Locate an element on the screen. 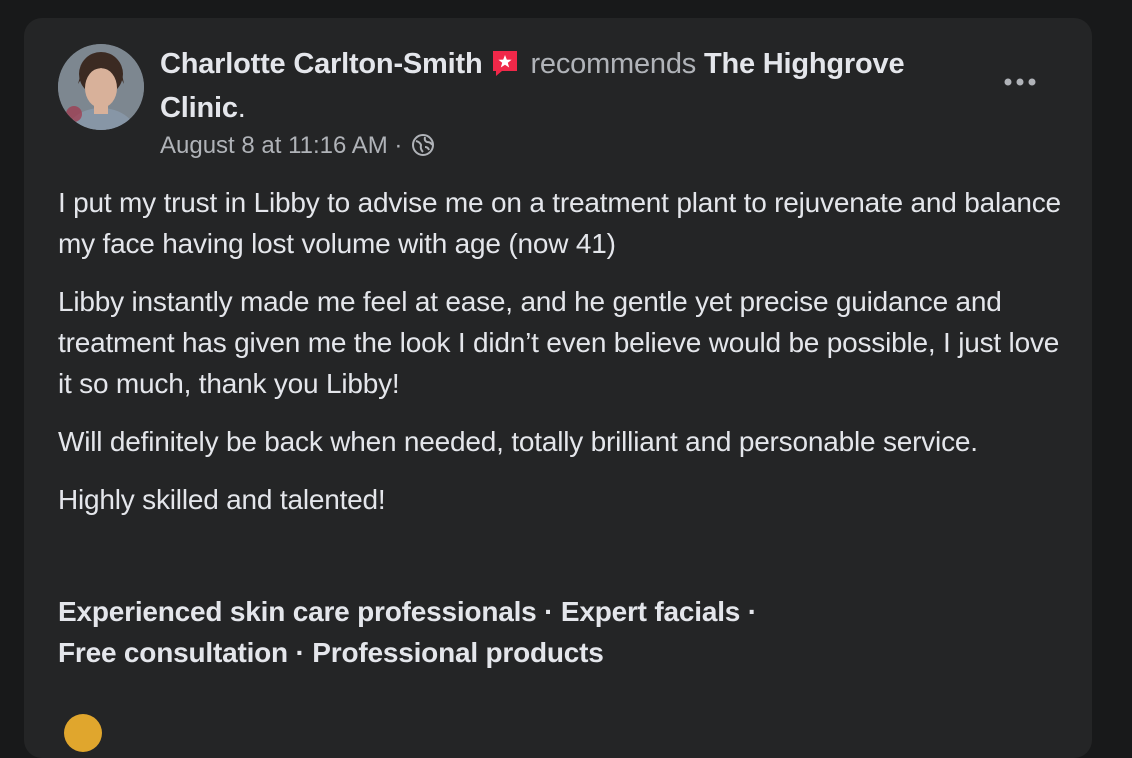 The width and height of the screenshot is (1132, 758). author-avatar is located at coordinates (101, 87).